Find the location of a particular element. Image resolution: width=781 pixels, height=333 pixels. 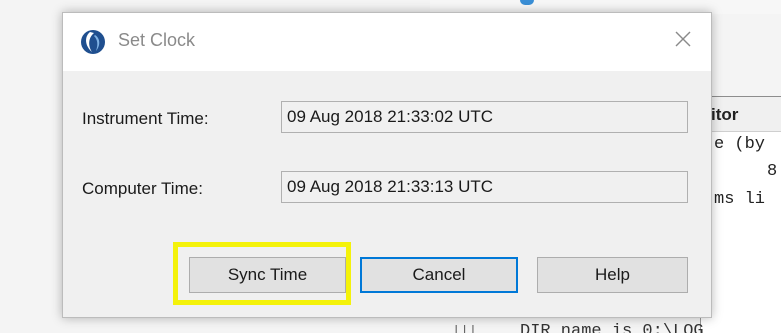

background-bottom-strip: ||| DIR name is 0:\LOG is located at coordinates (616, 326).